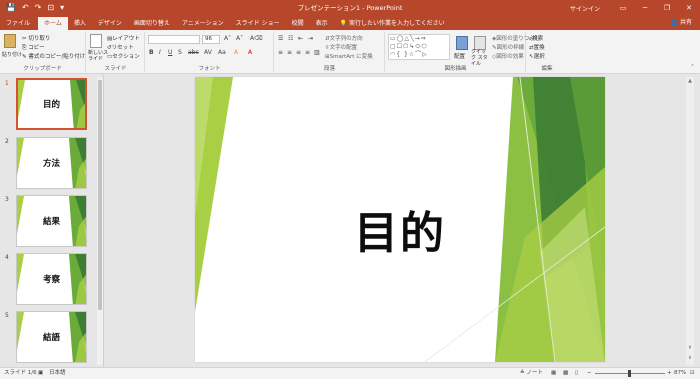 This screenshot has width=700, height=379. What do you see at coordinates (317, 52) in the screenshot?
I see `columns-icon: ▥` at bounding box center [317, 52].